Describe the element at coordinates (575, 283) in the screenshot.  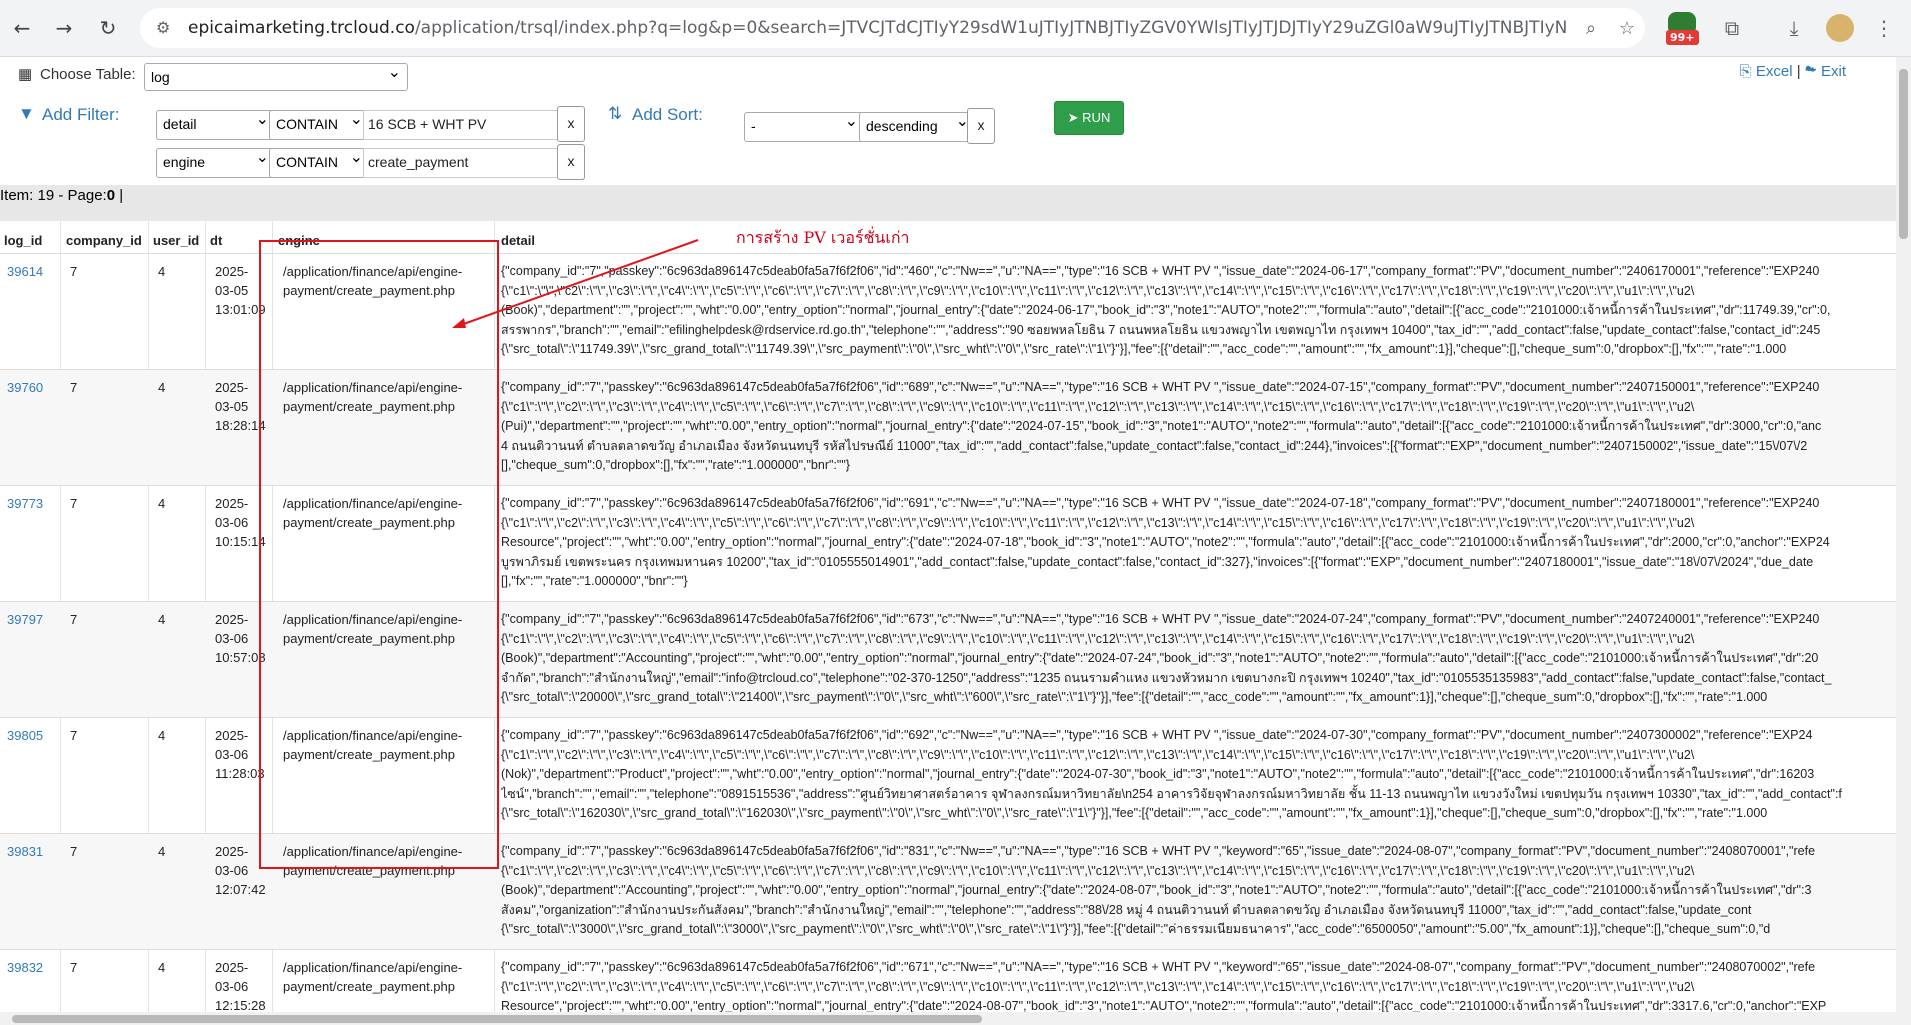
I see `annotation-arrow` at that location.